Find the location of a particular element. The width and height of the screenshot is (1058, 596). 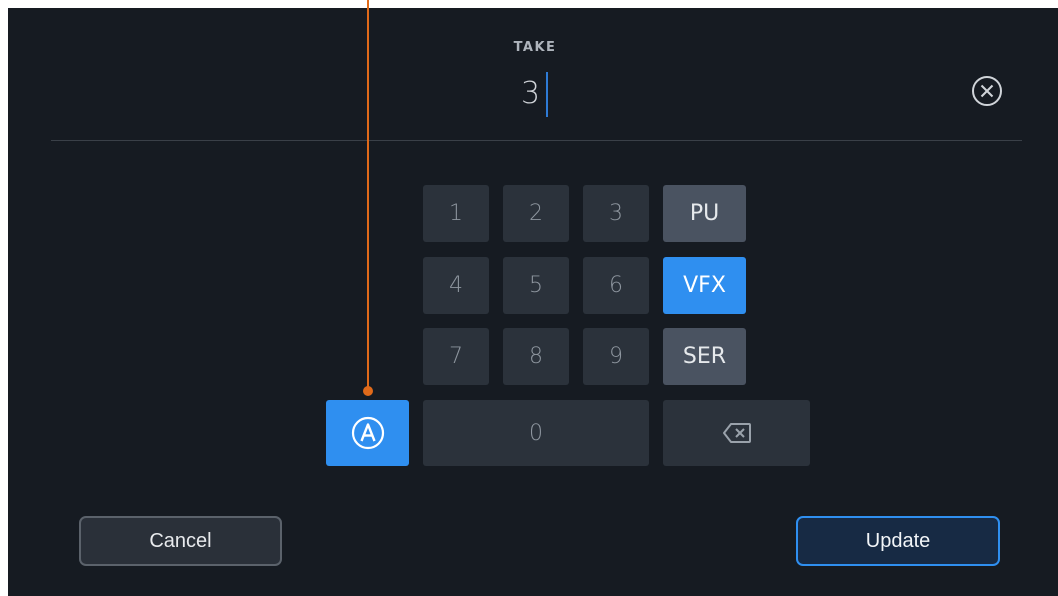

text-cursor is located at coordinates (547, 94).